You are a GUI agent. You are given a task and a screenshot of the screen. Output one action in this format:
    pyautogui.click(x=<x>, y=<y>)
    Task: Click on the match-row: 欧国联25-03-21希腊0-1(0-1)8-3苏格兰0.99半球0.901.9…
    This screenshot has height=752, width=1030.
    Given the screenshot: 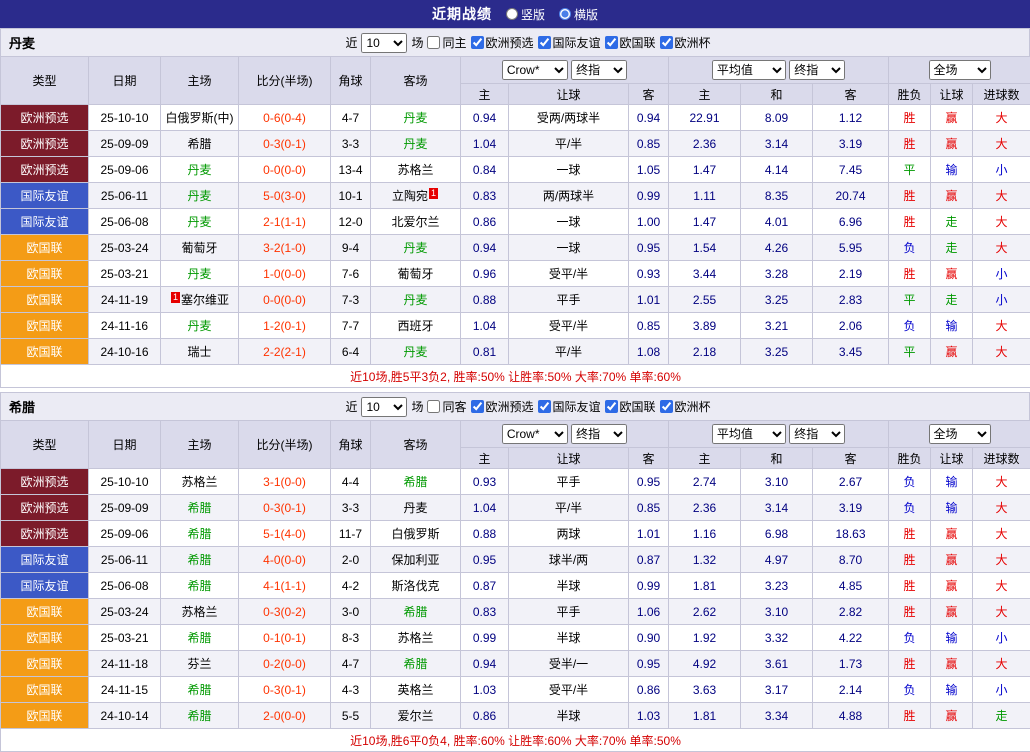 What is the action you would take?
    pyautogui.click(x=515, y=638)
    